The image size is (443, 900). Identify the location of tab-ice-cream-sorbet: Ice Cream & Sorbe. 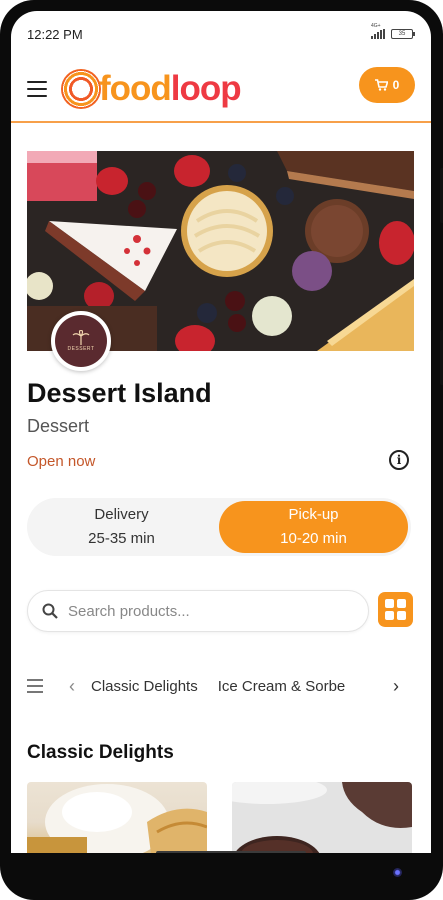
(282, 686).